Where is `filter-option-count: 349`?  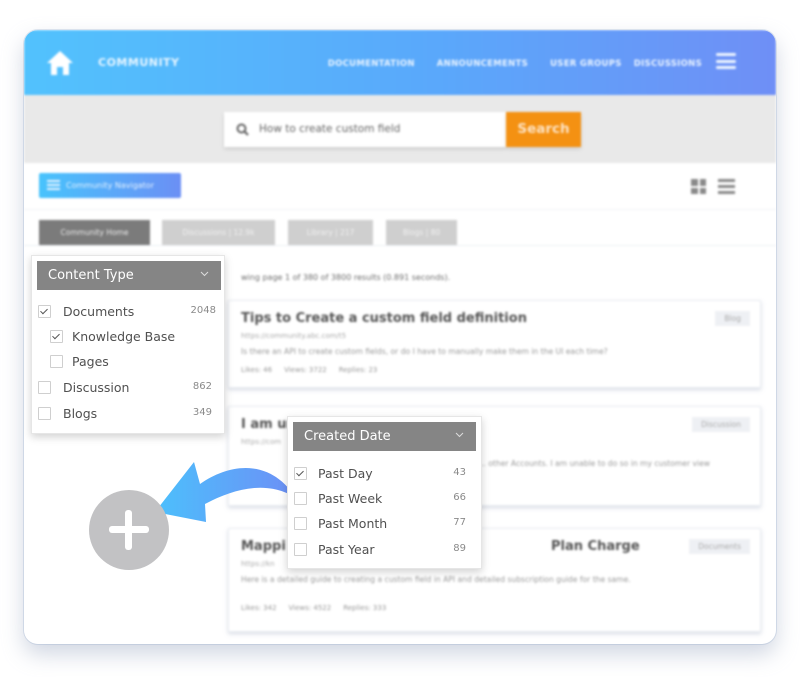
filter-option-count: 349 is located at coordinates (202, 412).